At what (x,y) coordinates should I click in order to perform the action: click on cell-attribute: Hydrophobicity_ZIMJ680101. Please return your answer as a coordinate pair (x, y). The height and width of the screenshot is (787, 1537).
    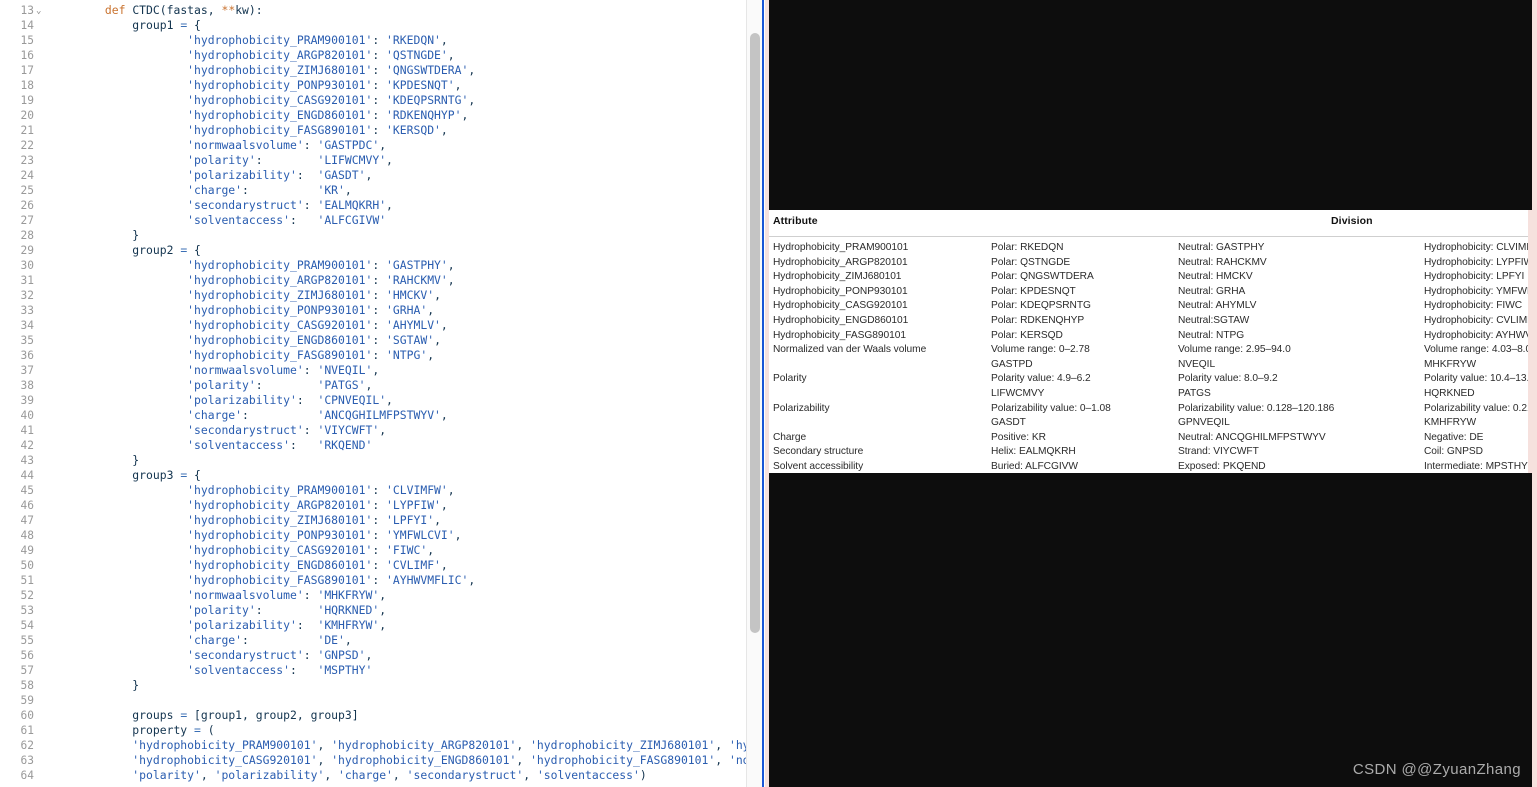
    Looking at the image, I should click on (837, 277).